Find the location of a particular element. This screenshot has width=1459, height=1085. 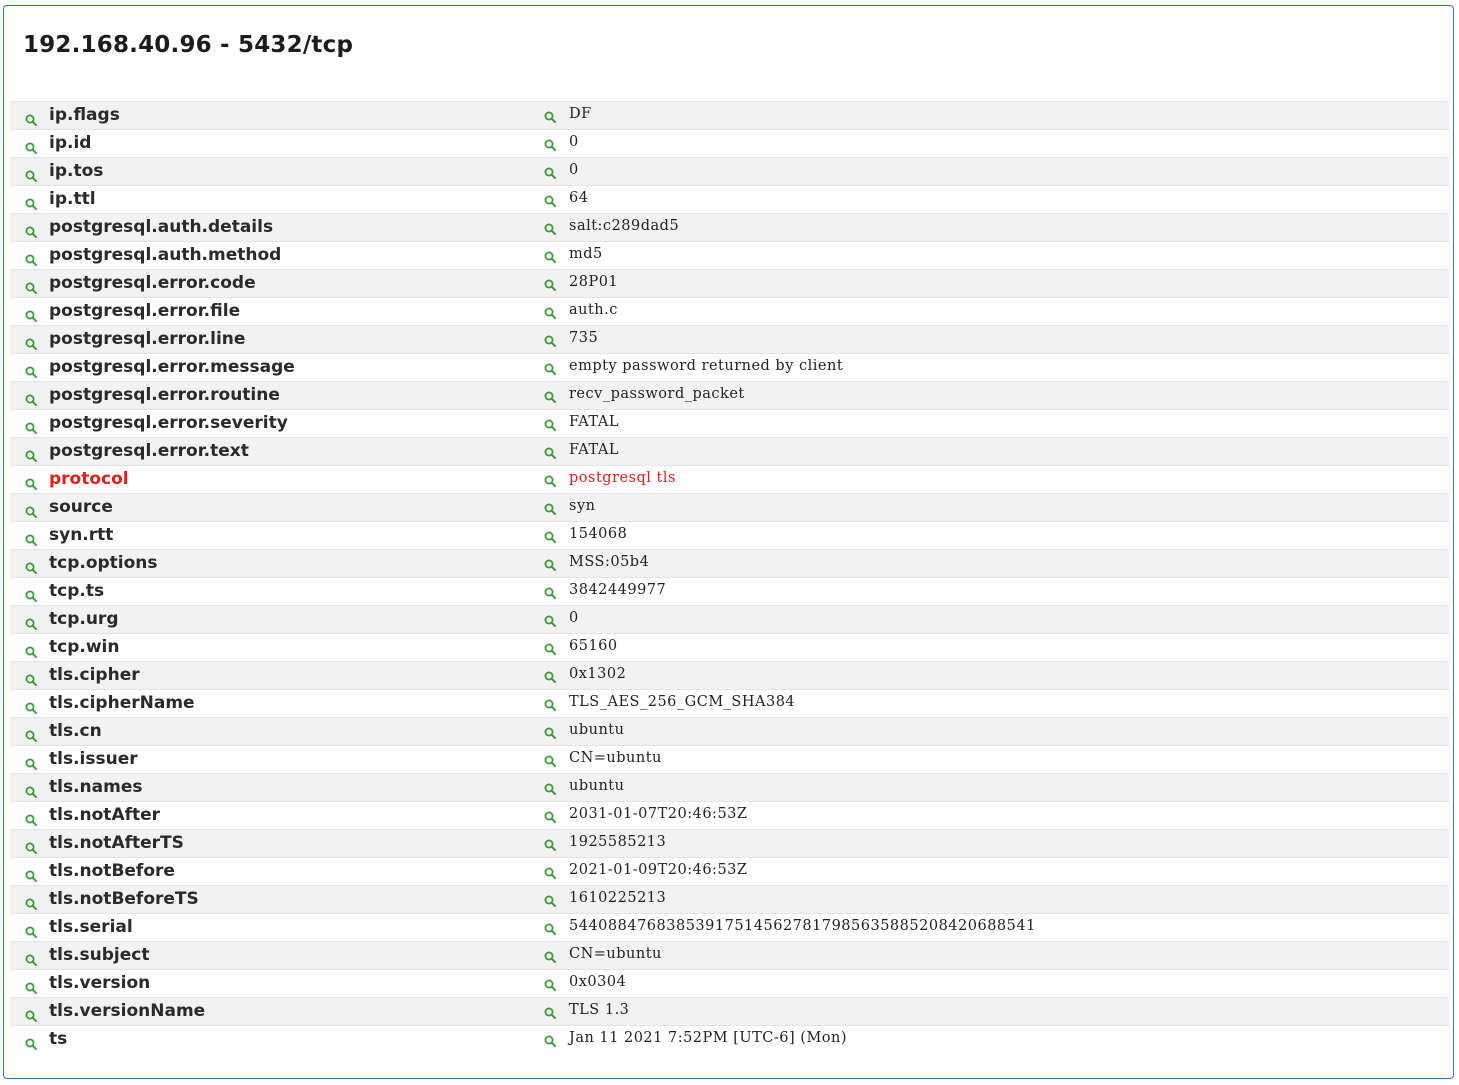

field-row: tls.subject CN=ubuntu is located at coordinates (729, 955).